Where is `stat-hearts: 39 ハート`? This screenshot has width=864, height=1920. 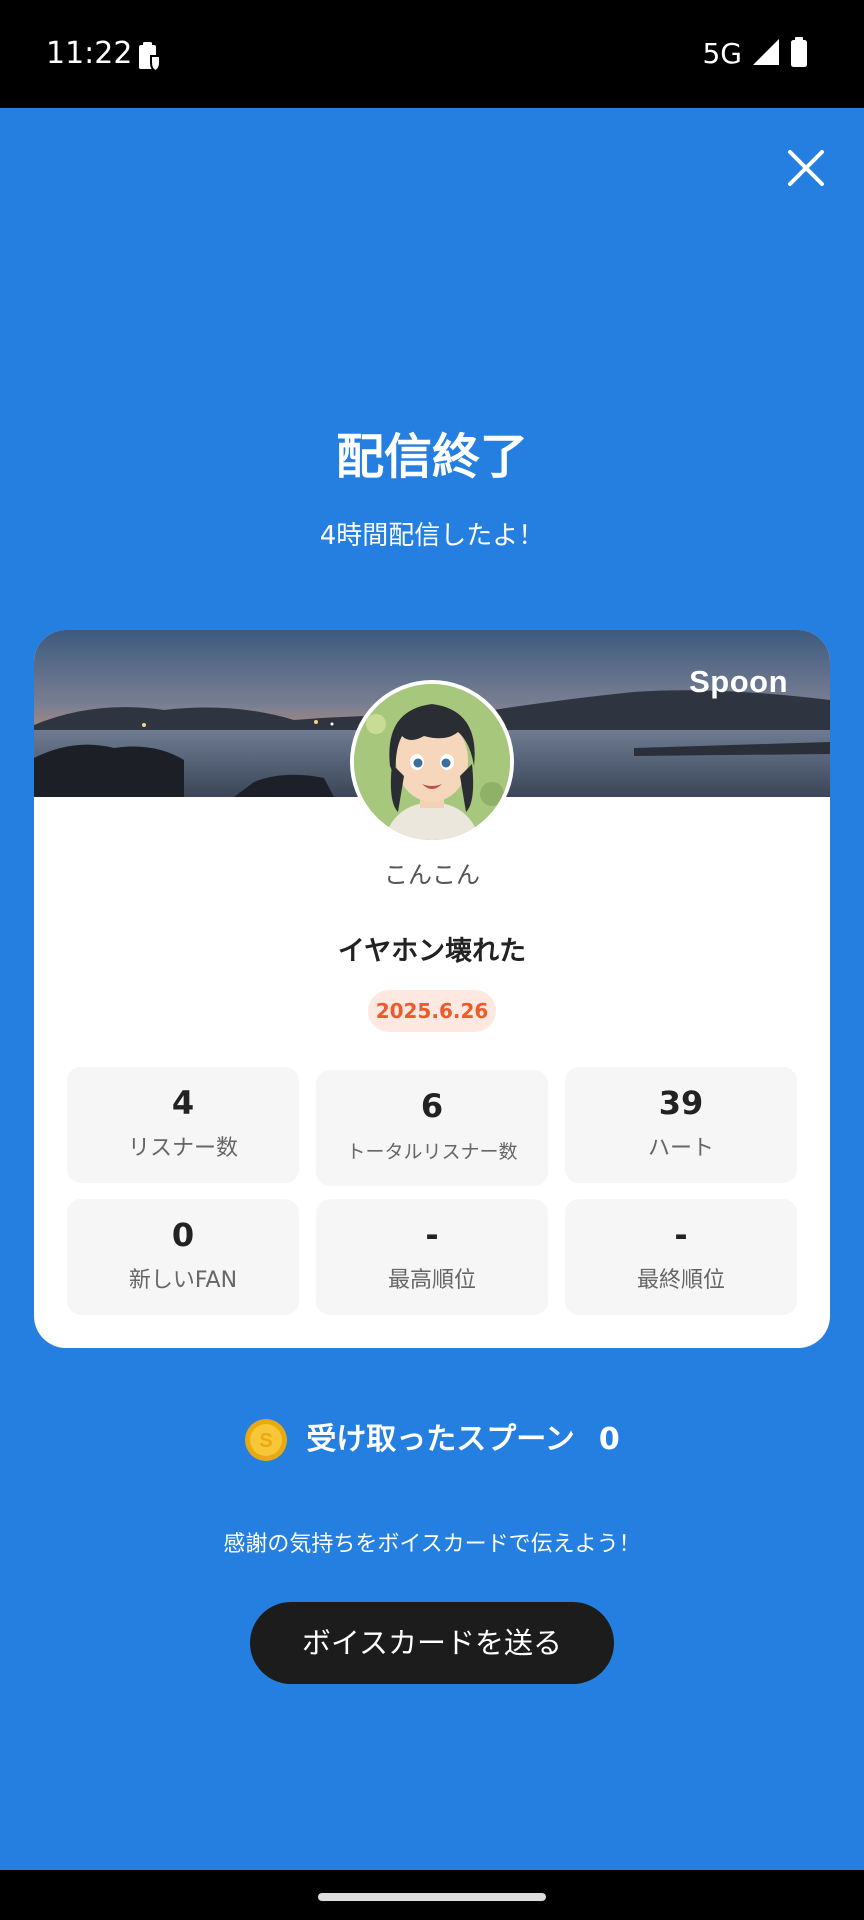
stat-hearts: 39 ハート is located at coordinates (681, 1125).